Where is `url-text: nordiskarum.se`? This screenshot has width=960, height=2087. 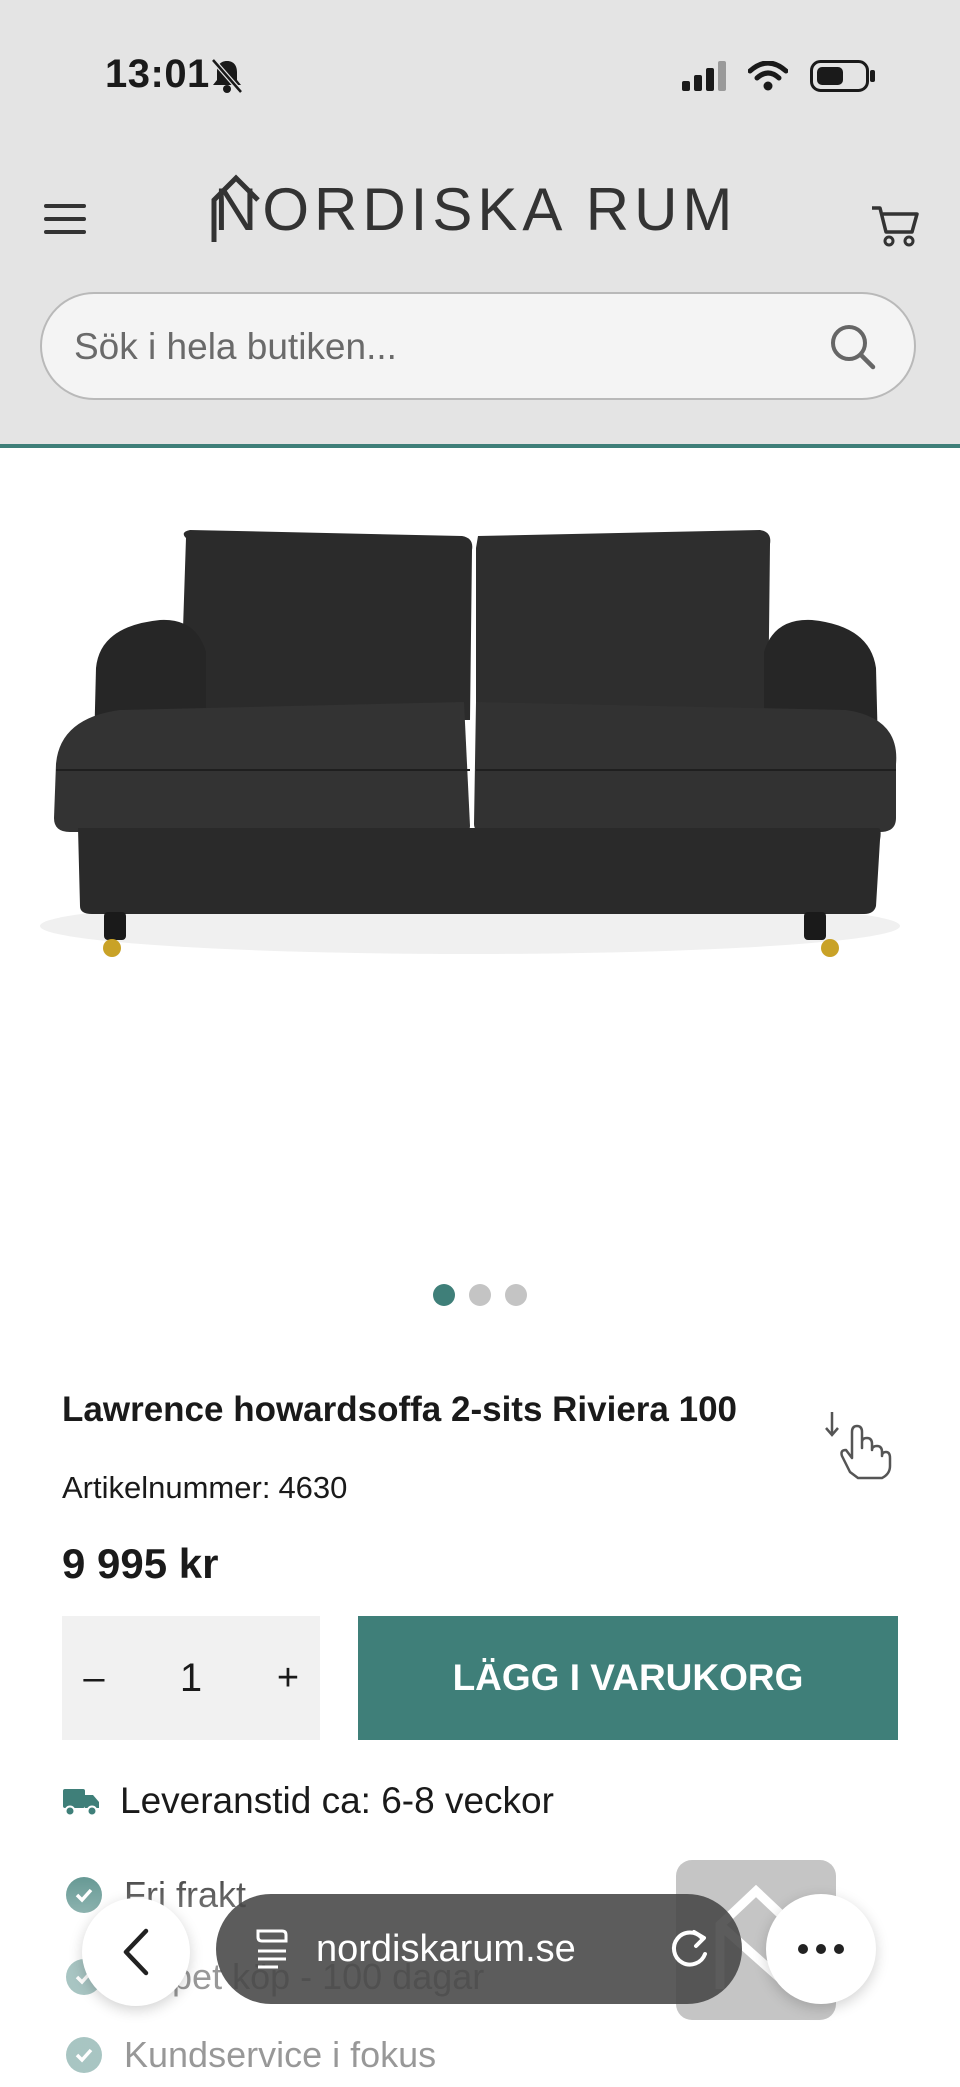
url-text: nordiskarum.se is located at coordinates (446, 1948).